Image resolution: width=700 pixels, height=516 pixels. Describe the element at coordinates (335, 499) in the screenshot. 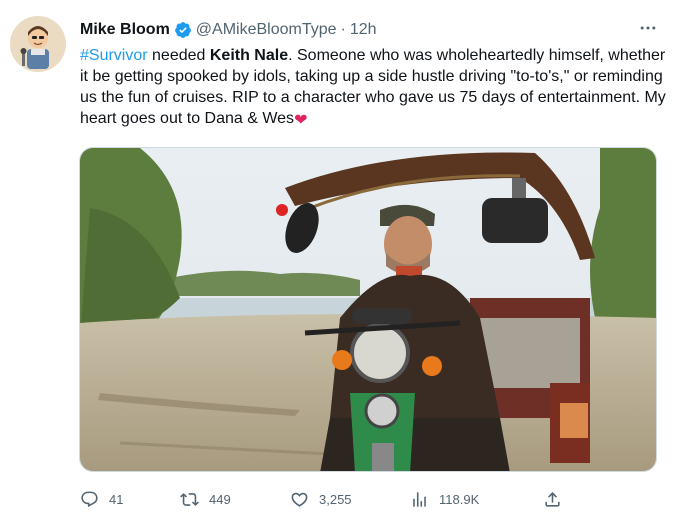

I see `like-count: 3,255` at that location.